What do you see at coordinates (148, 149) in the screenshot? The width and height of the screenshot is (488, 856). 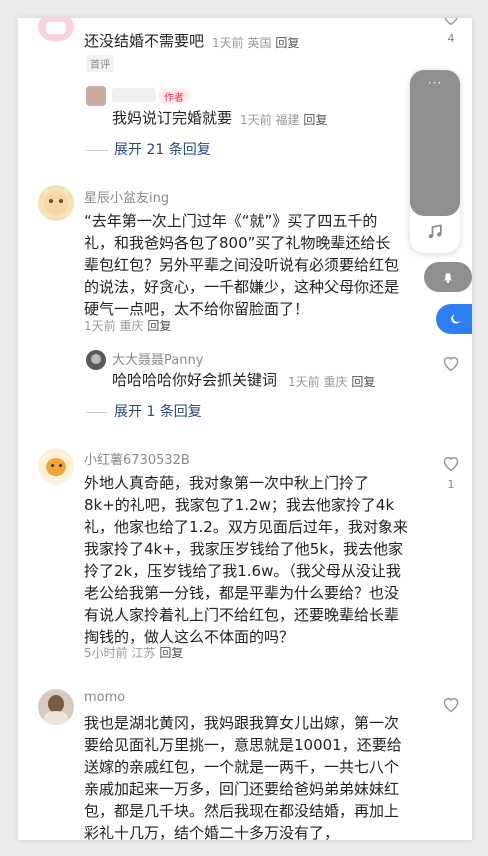 I see `expand-replies-link: 展开 21 条回复` at bounding box center [148, 149].